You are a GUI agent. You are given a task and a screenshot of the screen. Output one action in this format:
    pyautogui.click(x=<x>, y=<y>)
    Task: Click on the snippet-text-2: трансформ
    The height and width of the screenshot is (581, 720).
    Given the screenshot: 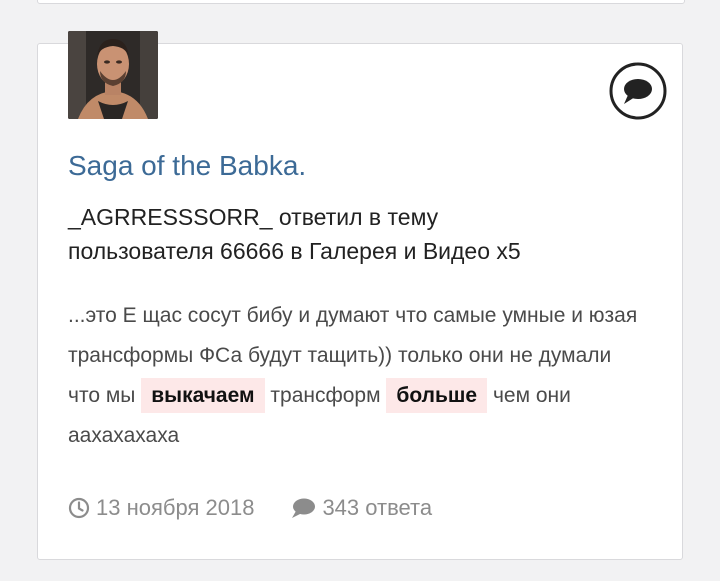 What is the action you would take?
    pyautogui.click(x=325, y=395)
    